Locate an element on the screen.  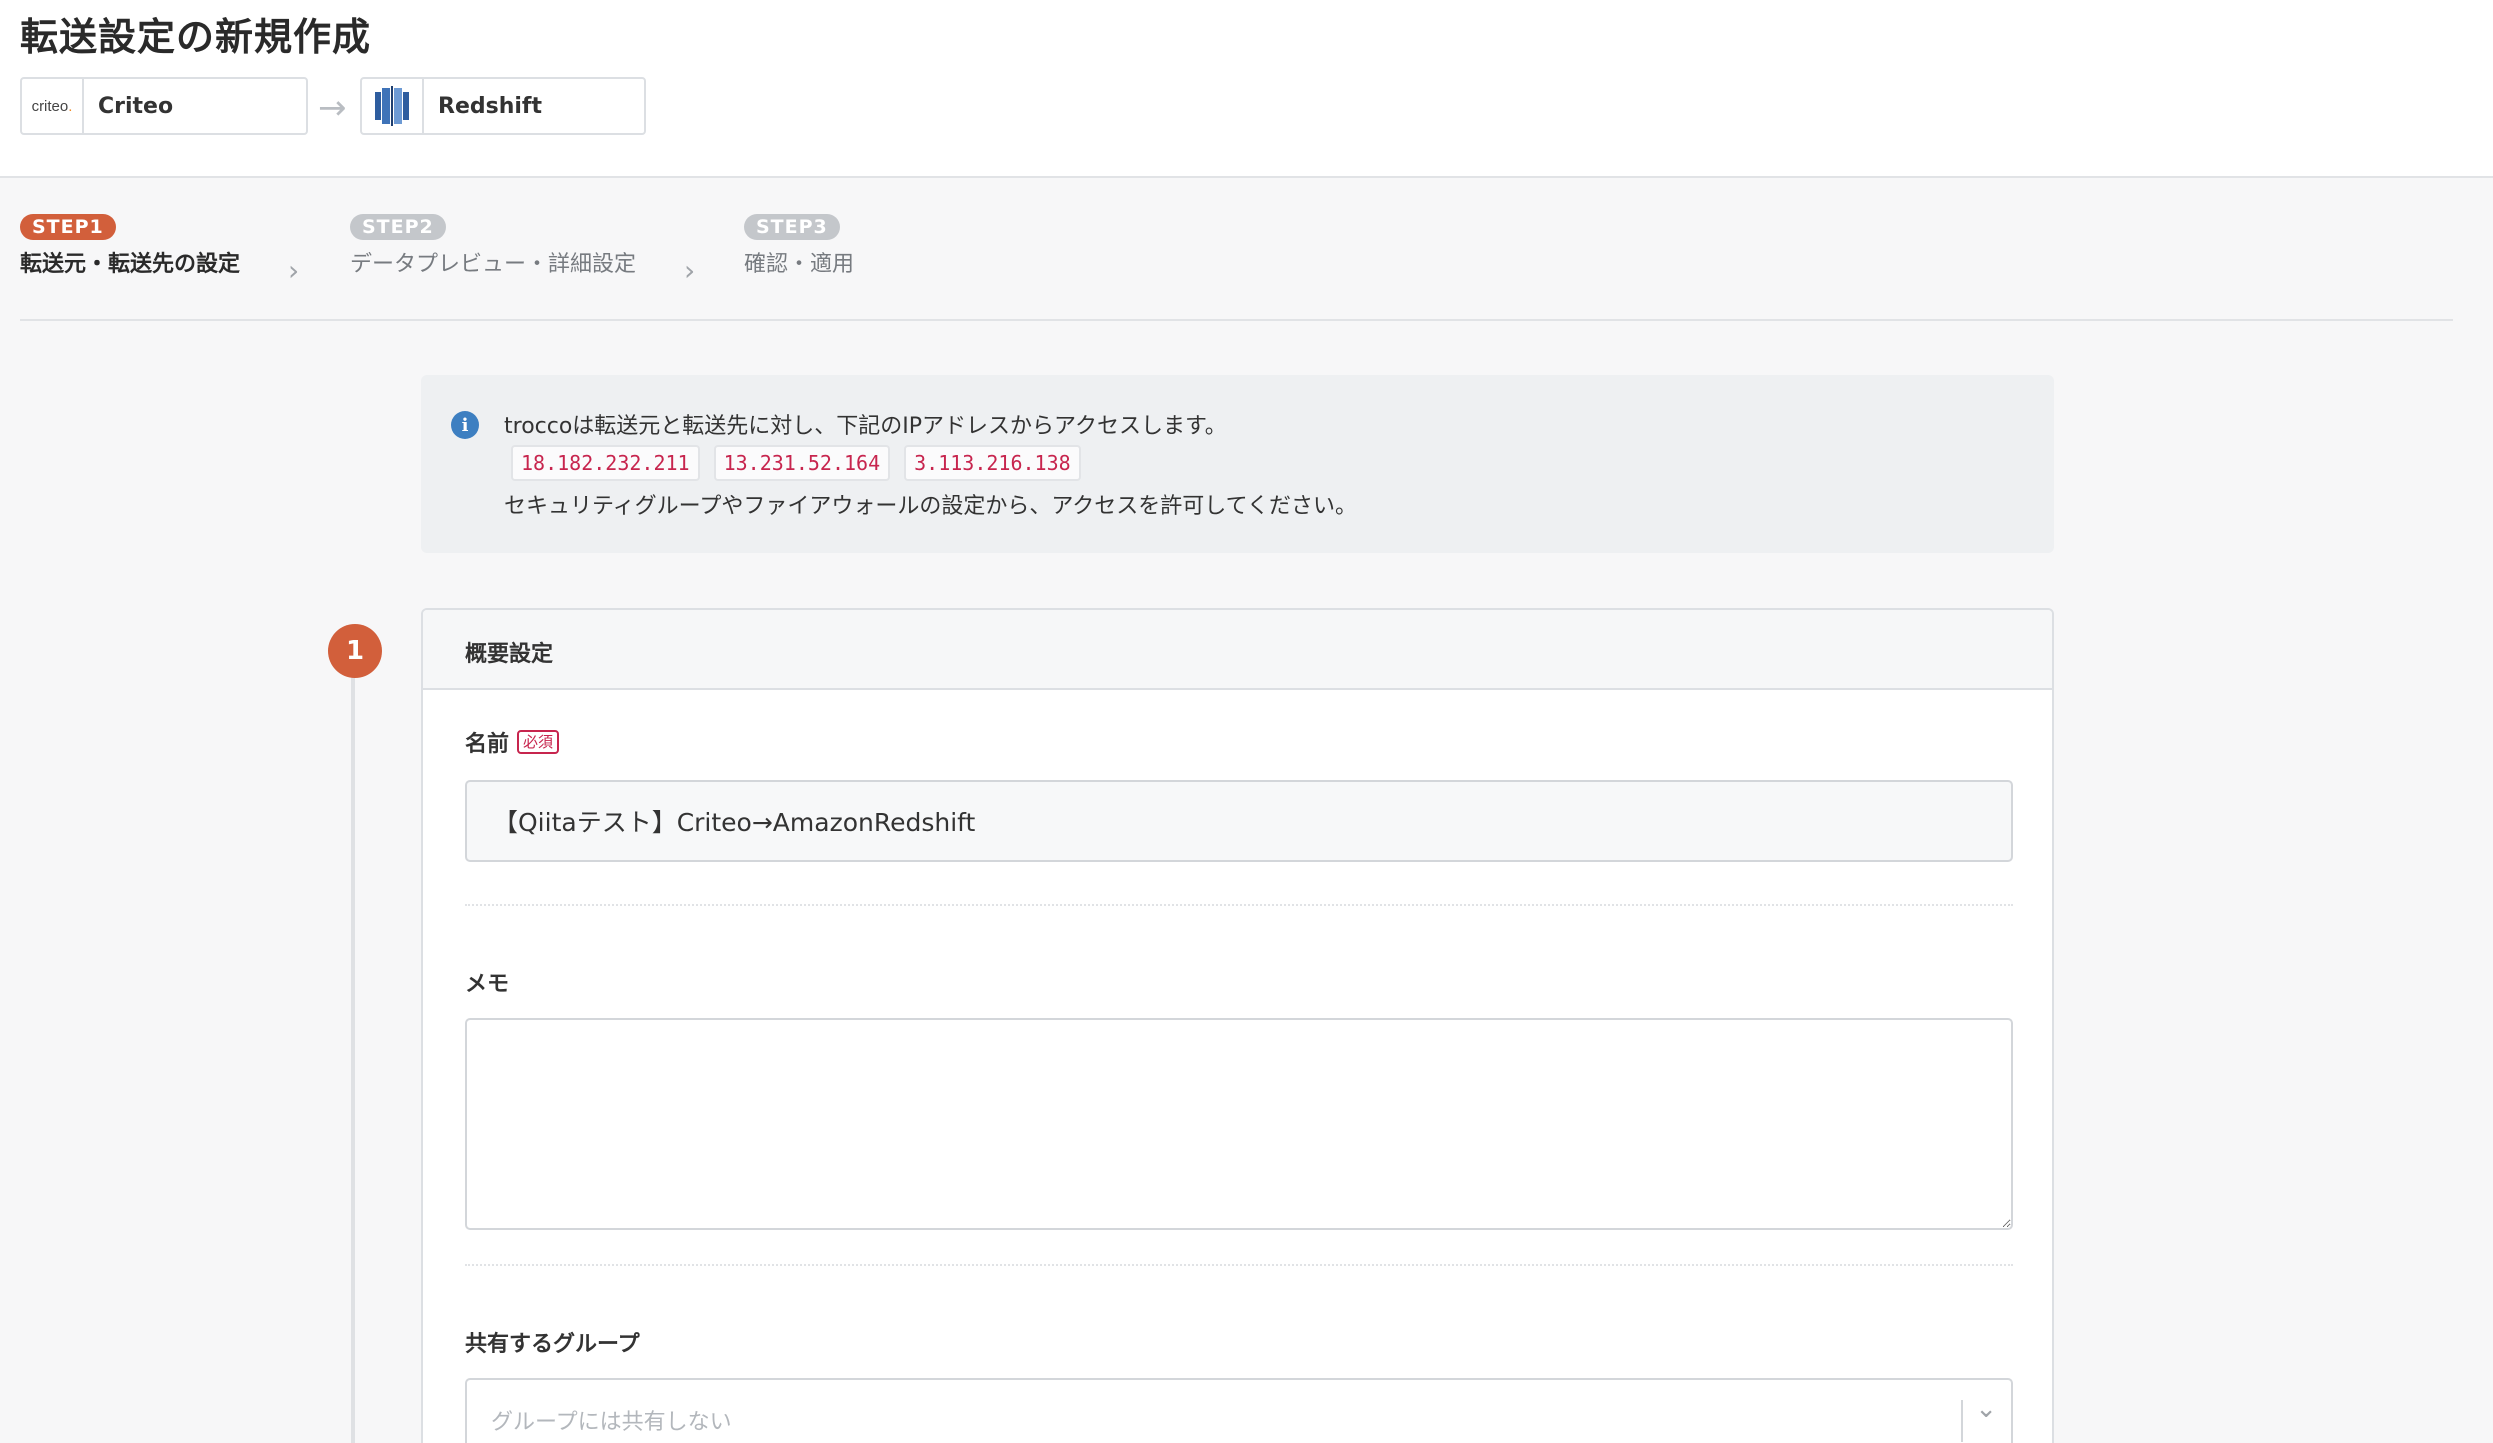
share-group-select: グループには共有しない ⌄ is located at coordinates (1239, 1410).